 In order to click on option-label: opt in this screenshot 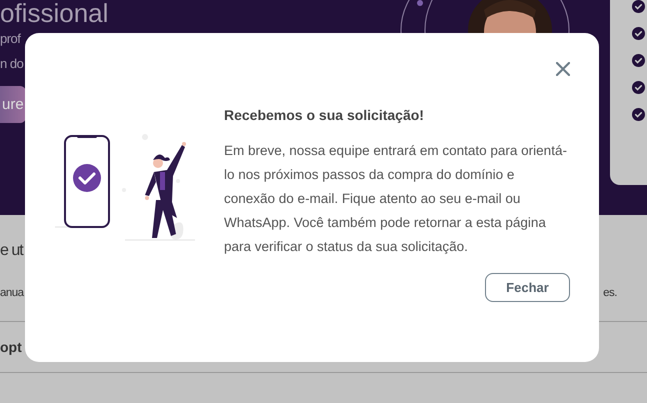, I will do `click(11, 347)`.